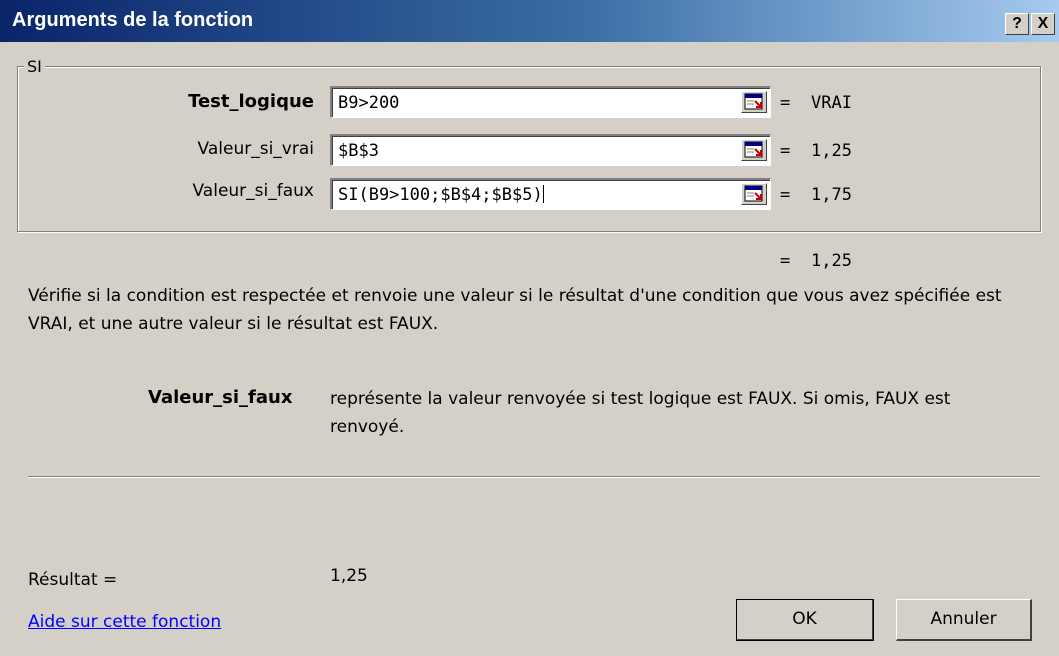 The width and height of the screenshot is (1059, 656). What do you see at coordinates (543, 194) in the screenshot?
I see `text-caret` at bounding box center [543, 194].